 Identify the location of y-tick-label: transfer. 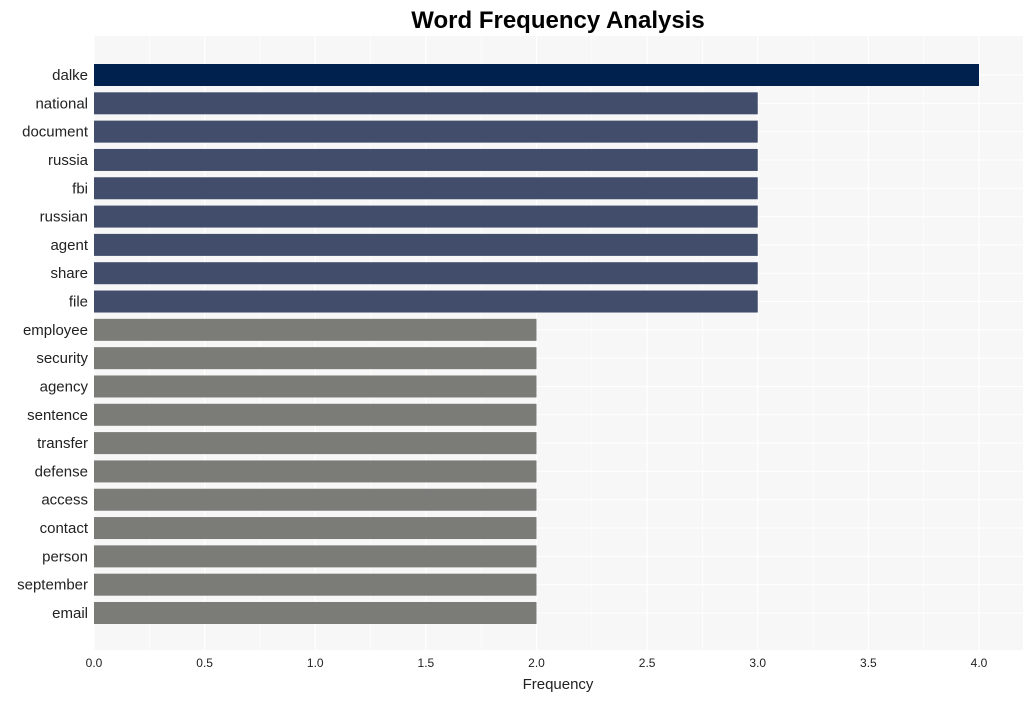
(62, 443).